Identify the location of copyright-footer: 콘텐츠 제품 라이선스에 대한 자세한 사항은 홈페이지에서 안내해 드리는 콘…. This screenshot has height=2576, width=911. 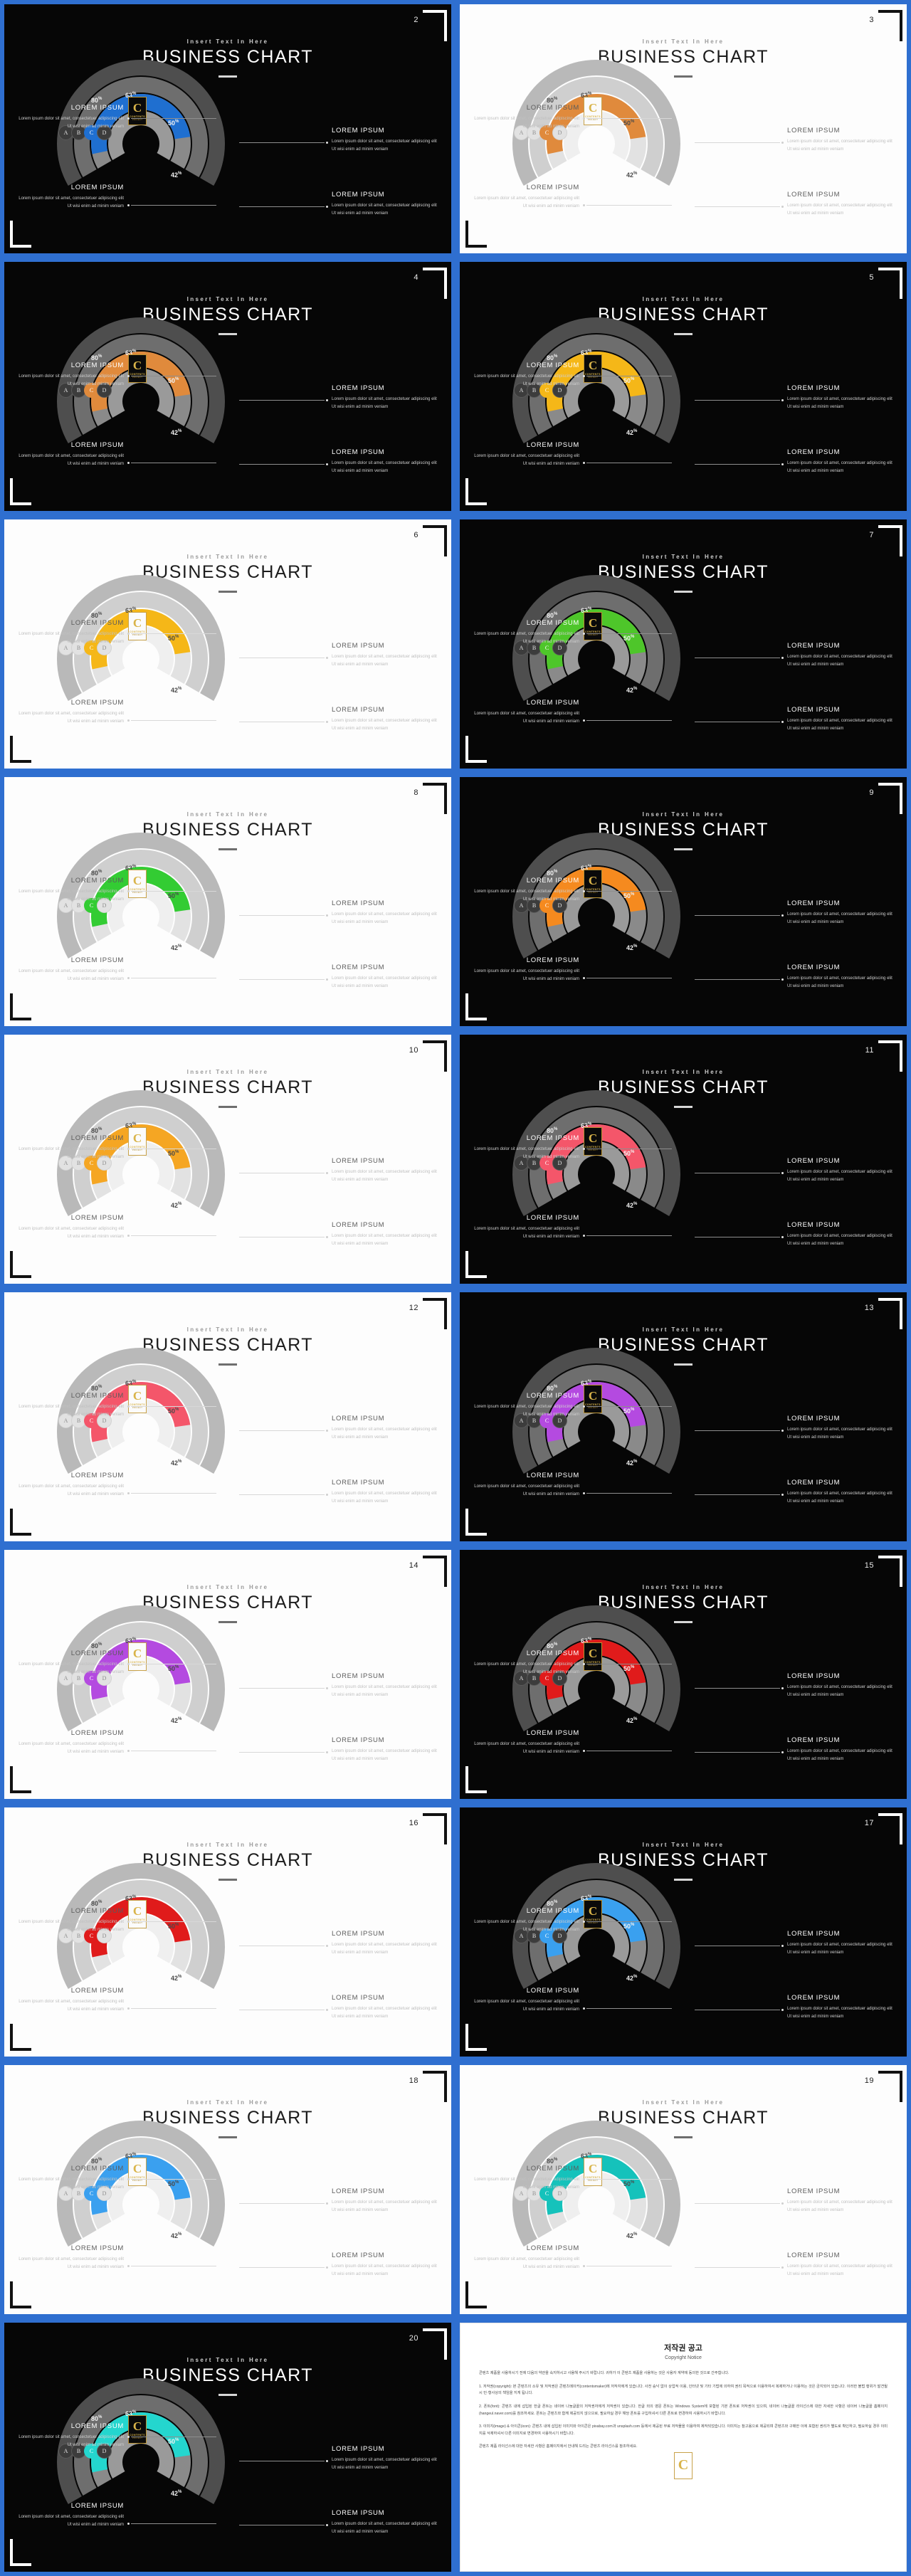
(558, 2446).